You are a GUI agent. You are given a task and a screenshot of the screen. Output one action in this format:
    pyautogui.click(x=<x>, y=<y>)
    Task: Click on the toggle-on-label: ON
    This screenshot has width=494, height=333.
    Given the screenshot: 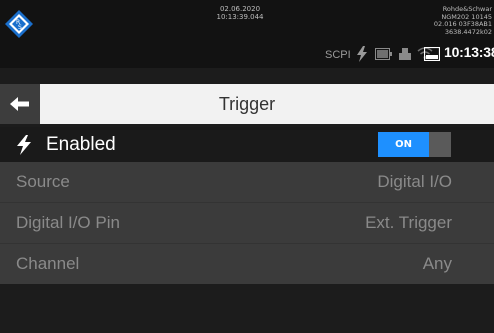 What is the action you would take?
    pyautogui.click(x=403, y=144)
    